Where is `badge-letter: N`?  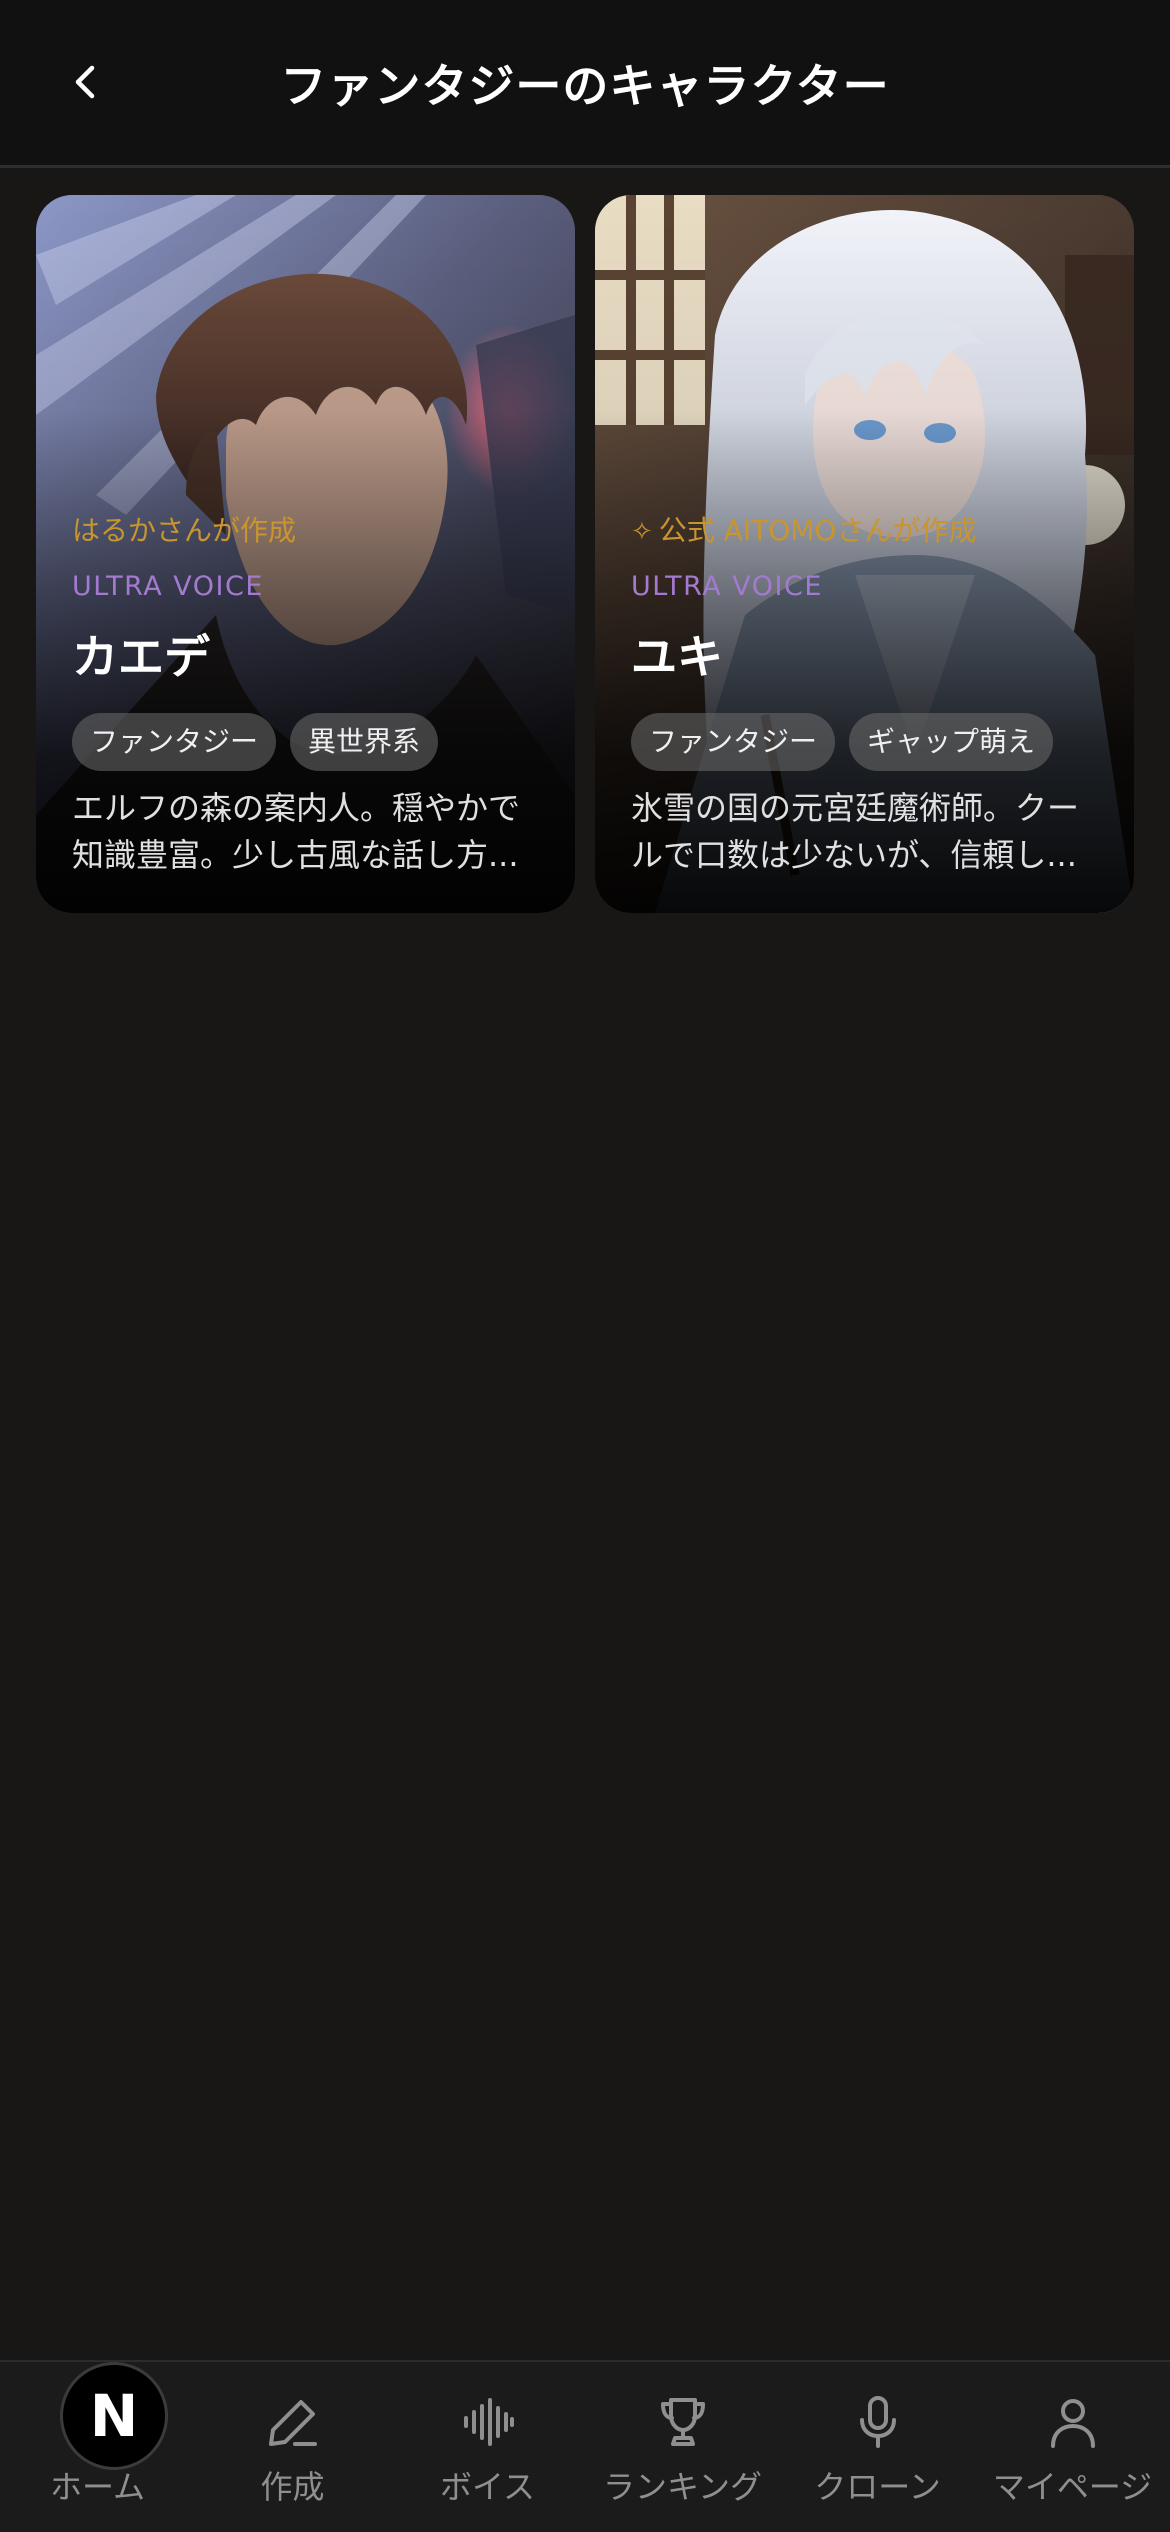
badge-letter: N is located at coordinates (114, 2416).